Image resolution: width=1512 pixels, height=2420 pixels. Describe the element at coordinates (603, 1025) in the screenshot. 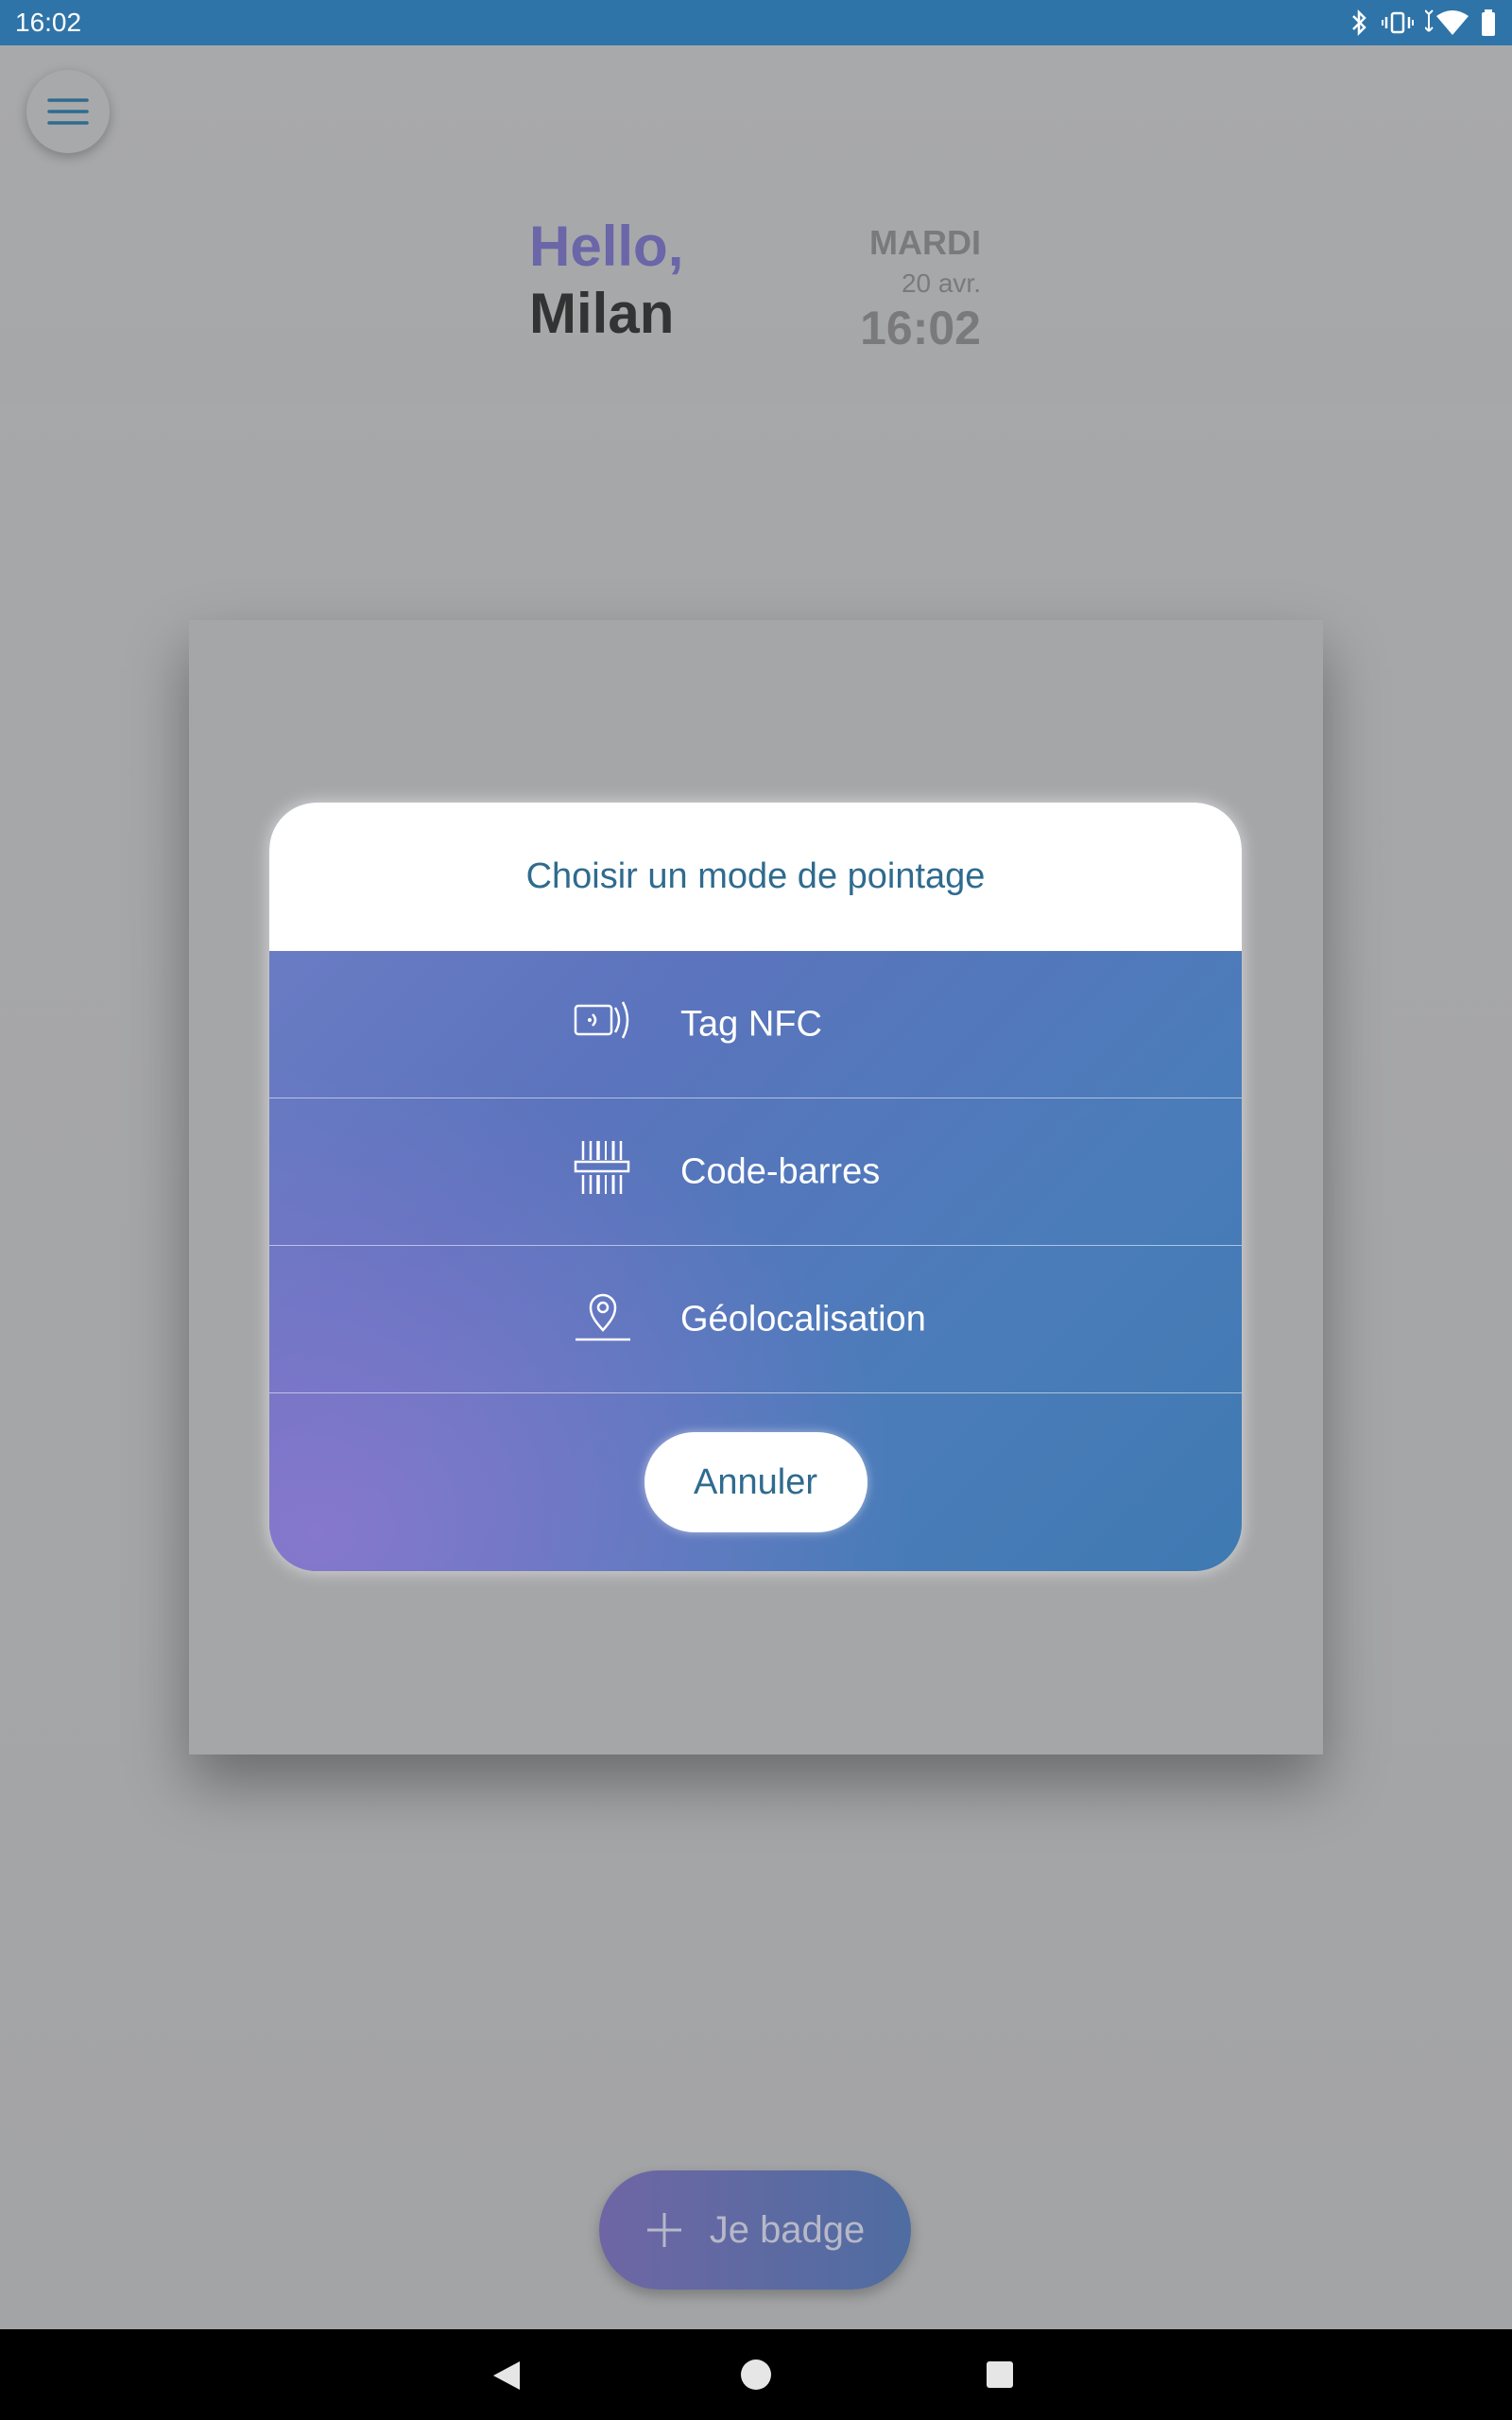

I see `nfc-icon` at that location.